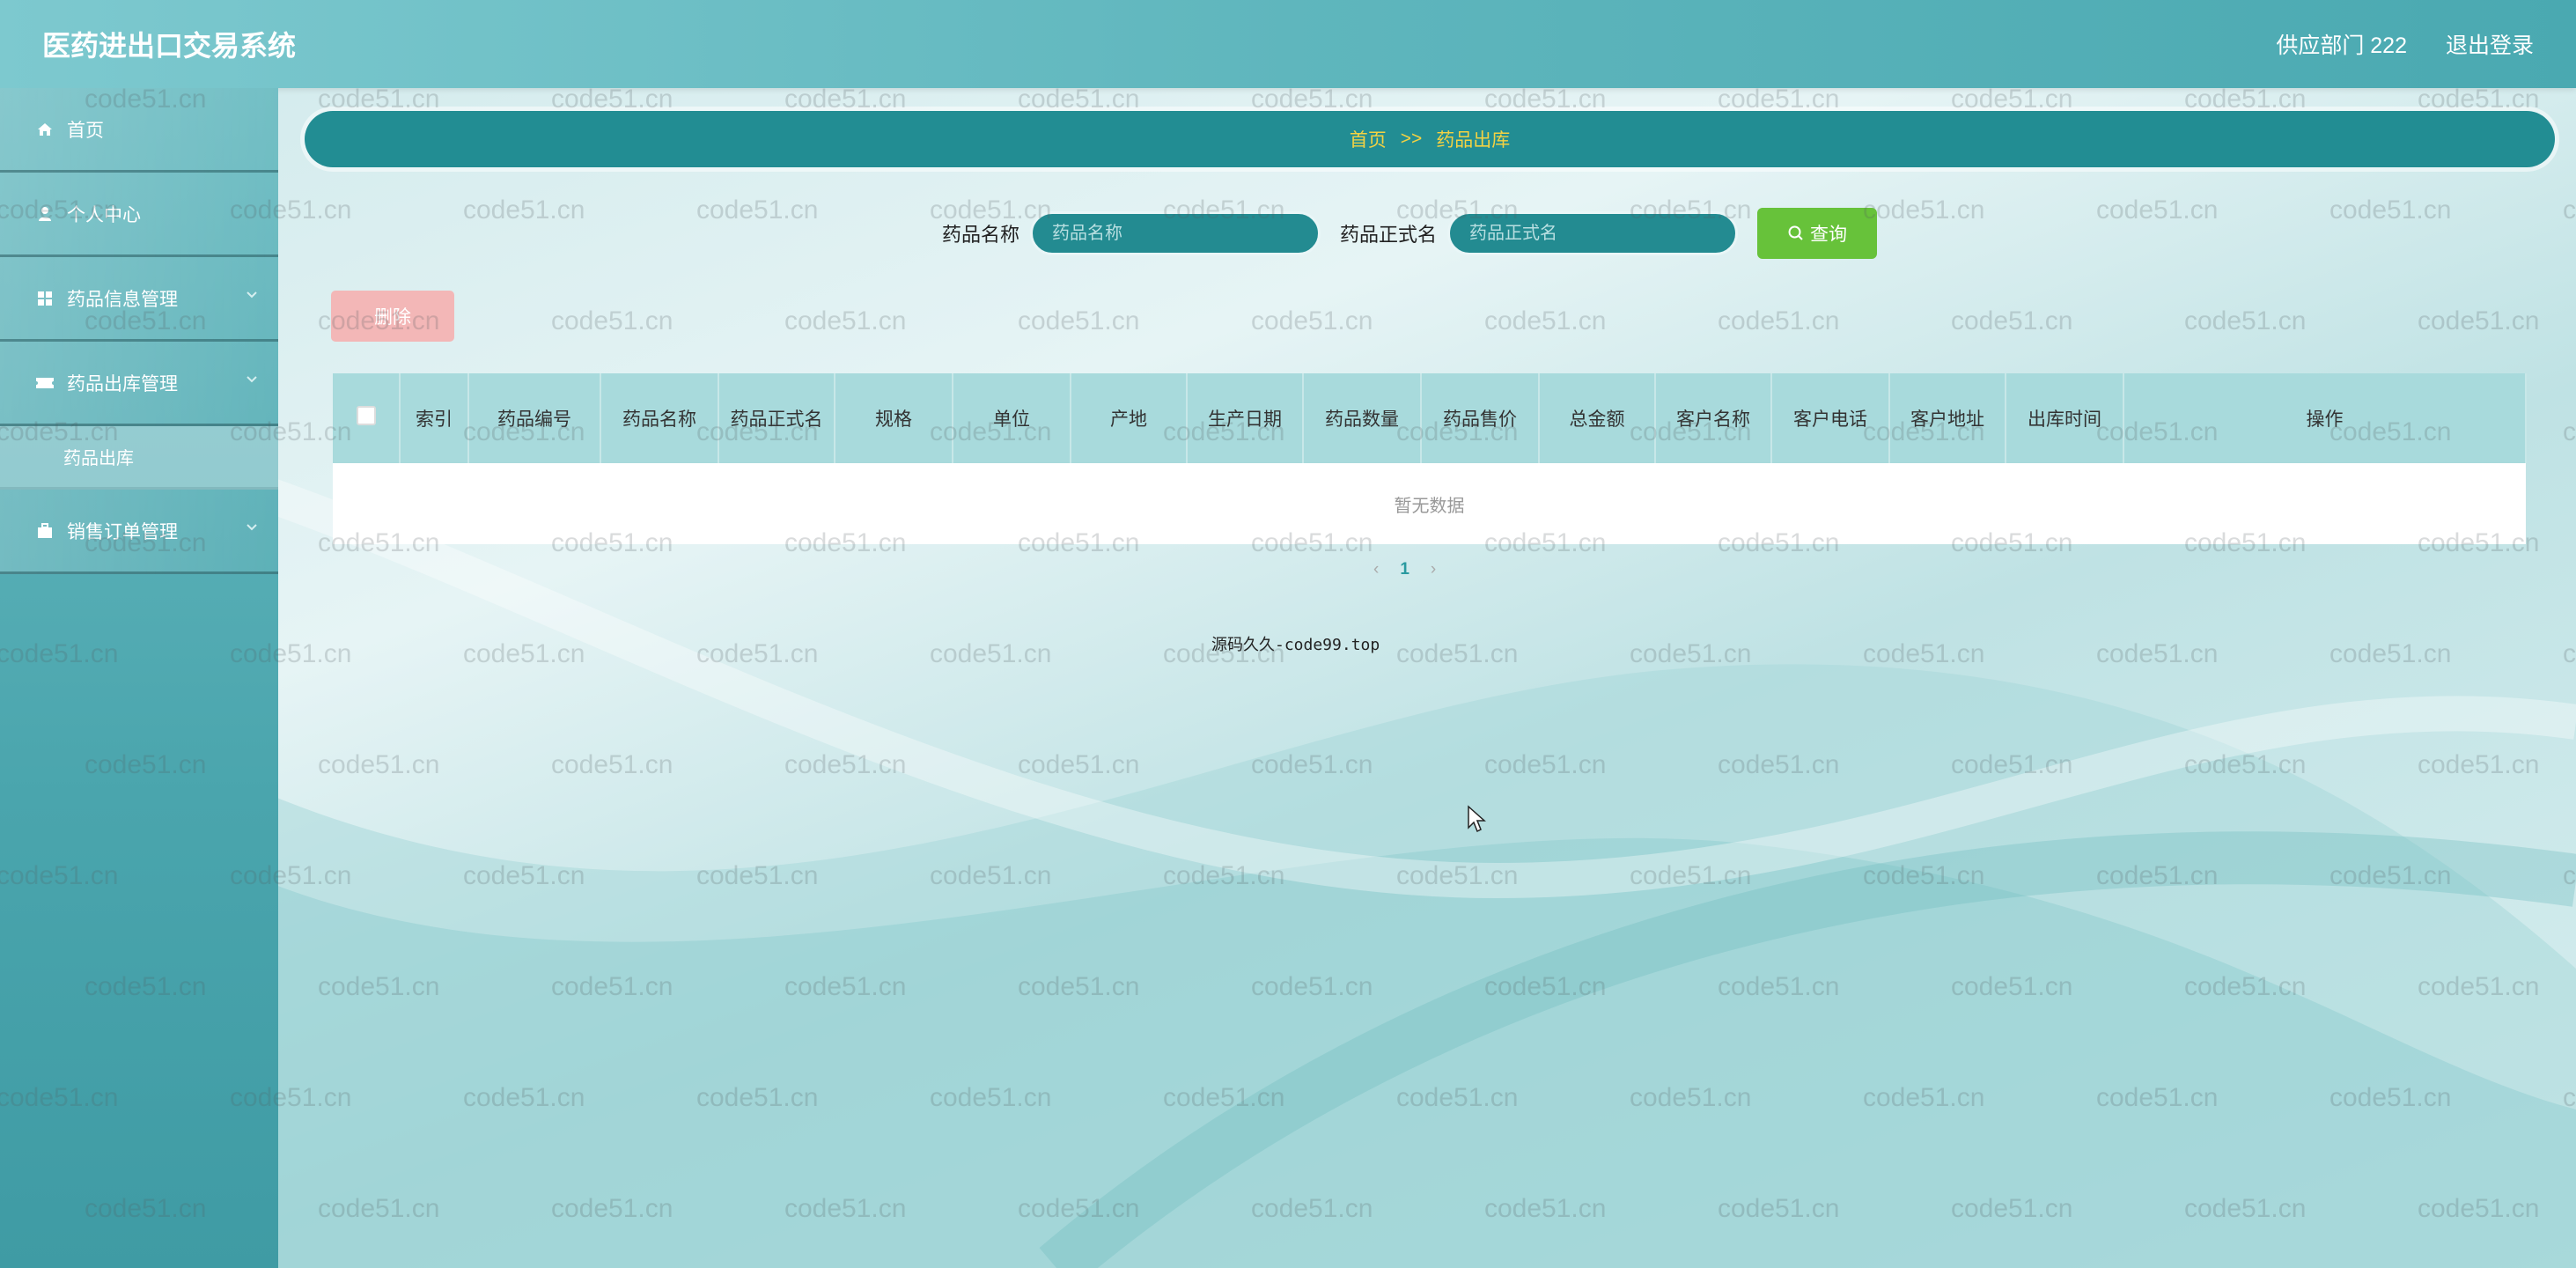 The image size is (2576, 1268). What do you see at coordinates (1246, 418) in the screenshot?
I see `column-header: 生产日期` at bounding box center [1246, 418].